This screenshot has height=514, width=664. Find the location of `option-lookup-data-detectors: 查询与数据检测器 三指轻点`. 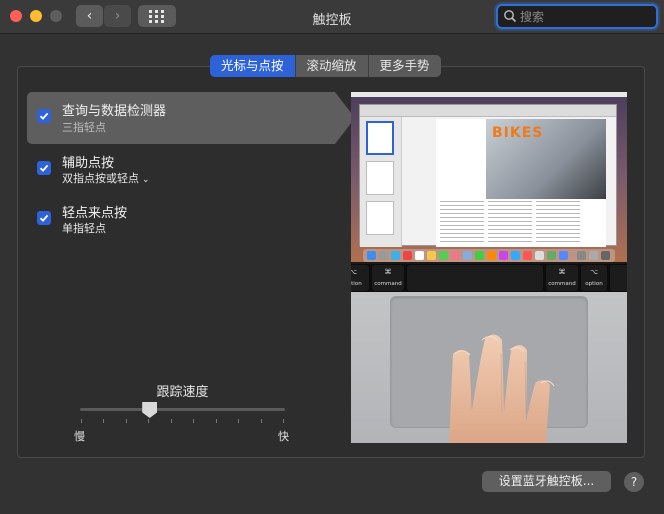

option-lookup-data-detectors: 查询与数据检测器 三指轻点 is located at coordinates (191, 118).